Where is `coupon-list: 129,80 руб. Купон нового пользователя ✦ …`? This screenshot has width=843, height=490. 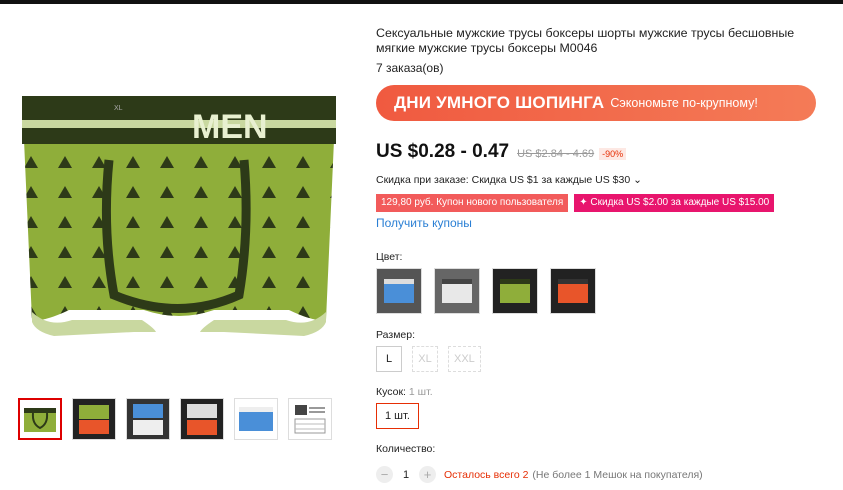
coupon-list: 129,80 руб. Купон нового пользователя ✦ … is located at coordinates (575, 203).